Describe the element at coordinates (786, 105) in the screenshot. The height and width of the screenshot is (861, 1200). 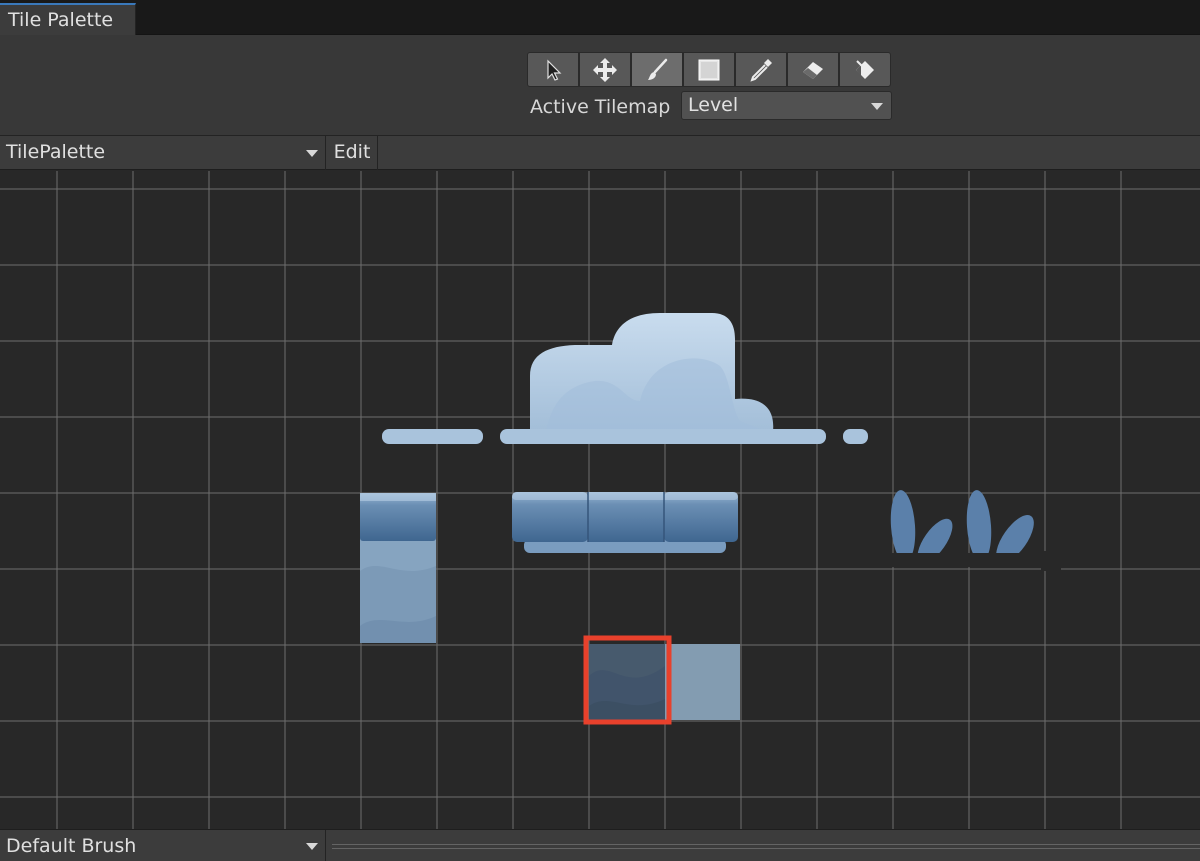
I see `active-tilemap-dropdown: Level` at that location.